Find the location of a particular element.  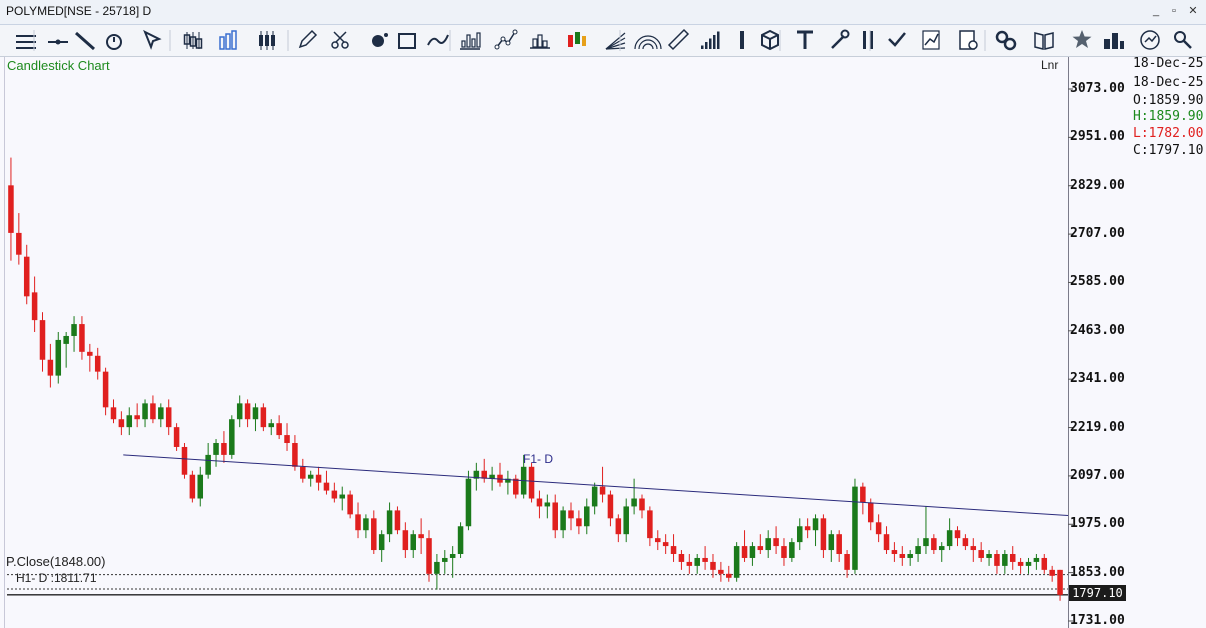

y-tick-label: 3073.00 is located at coordinates (1097, 88).